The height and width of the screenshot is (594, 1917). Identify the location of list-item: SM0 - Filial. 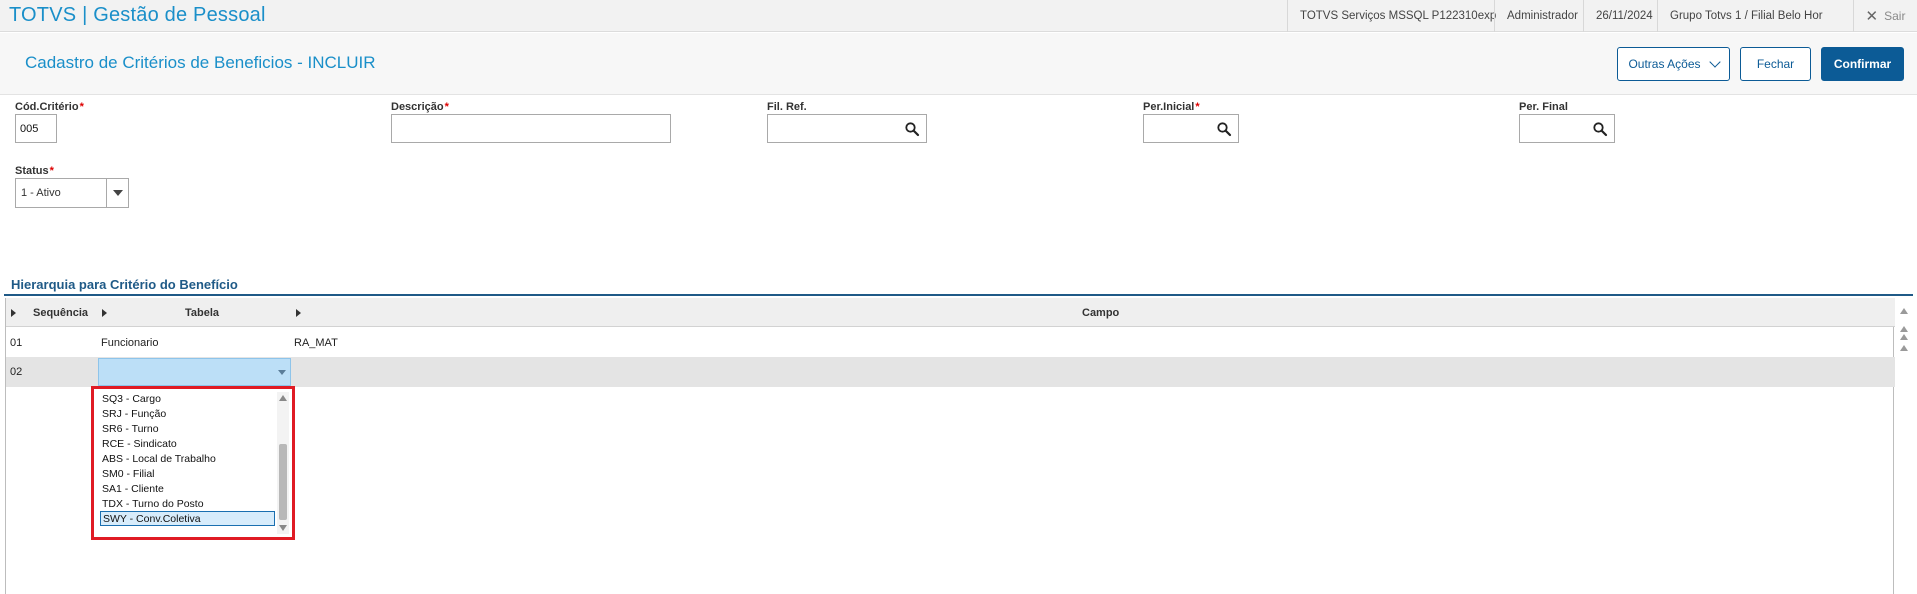
(187, 473).